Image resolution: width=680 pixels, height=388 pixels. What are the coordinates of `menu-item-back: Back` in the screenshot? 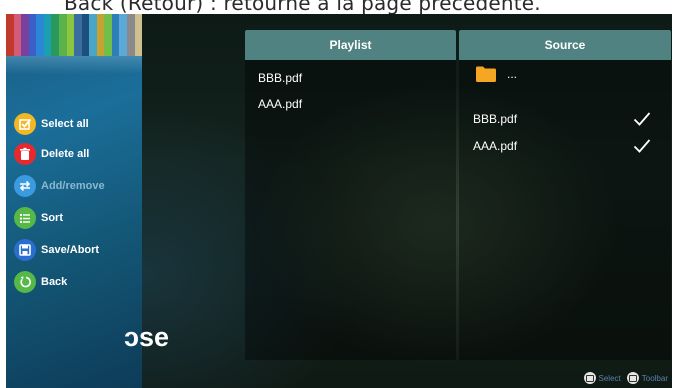 It's located at (40, 282).